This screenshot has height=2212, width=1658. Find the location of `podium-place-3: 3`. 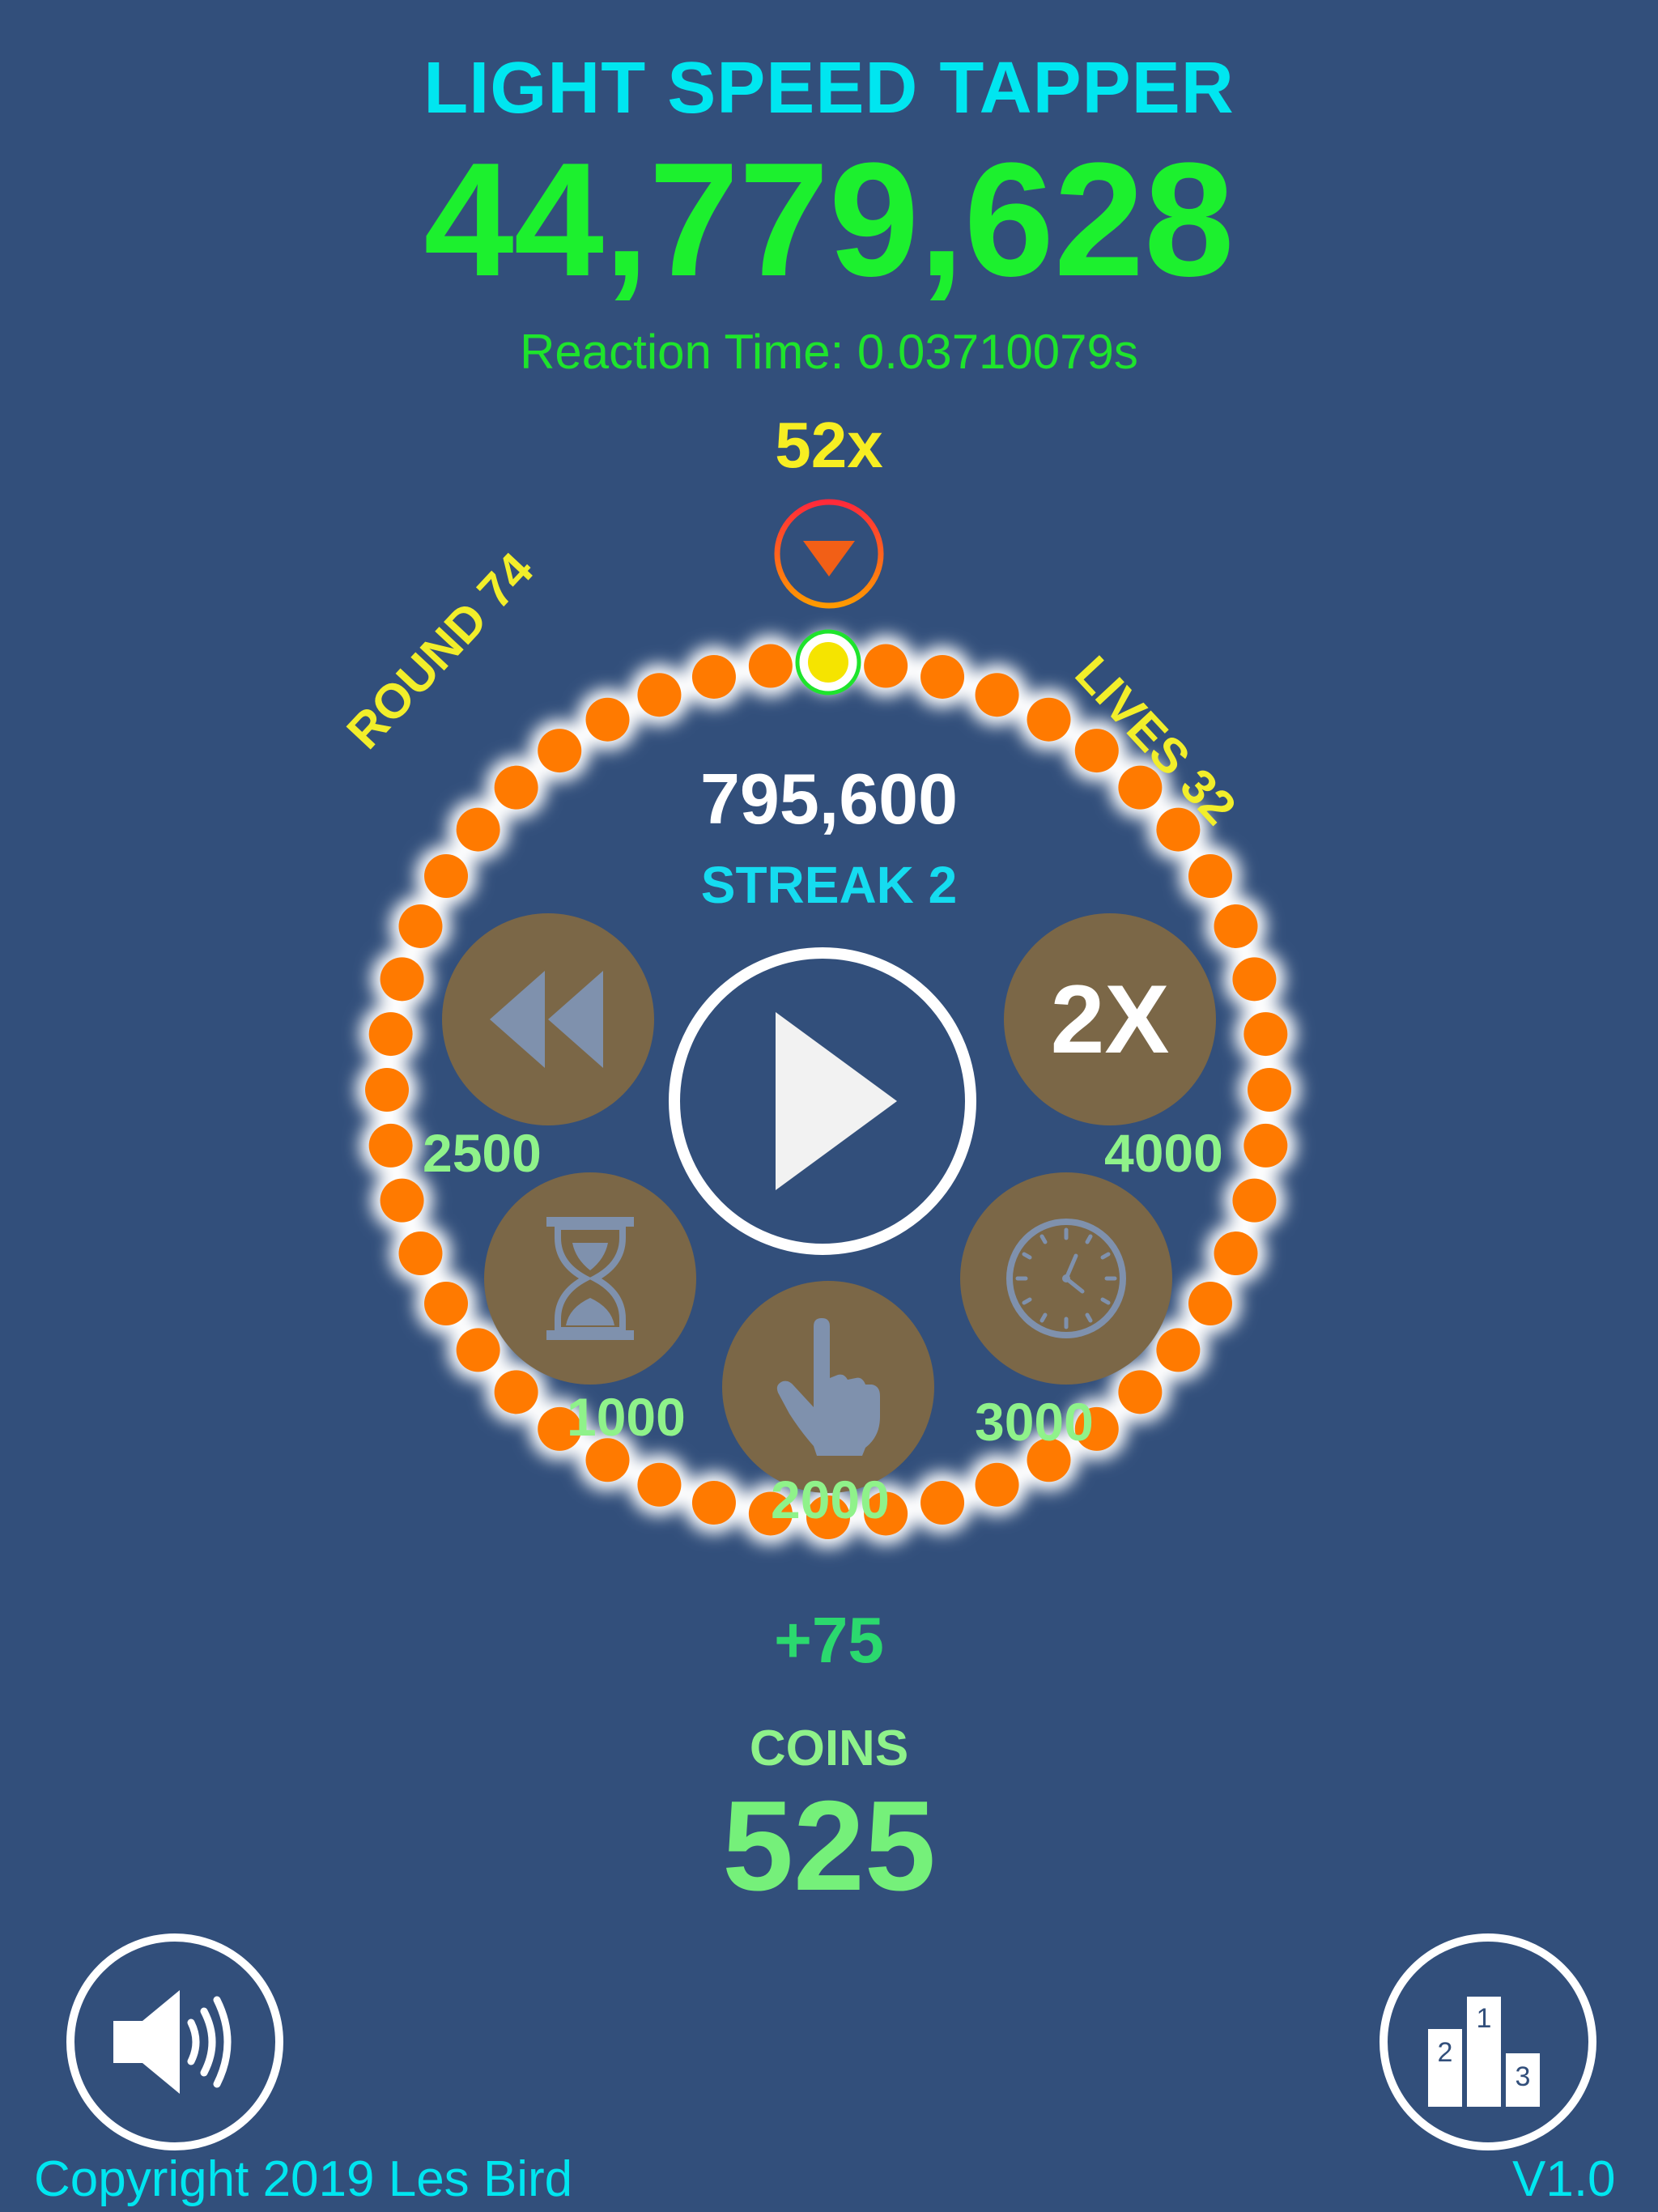

podium-place-3: 3 is located at coordinates (1523, 2077).